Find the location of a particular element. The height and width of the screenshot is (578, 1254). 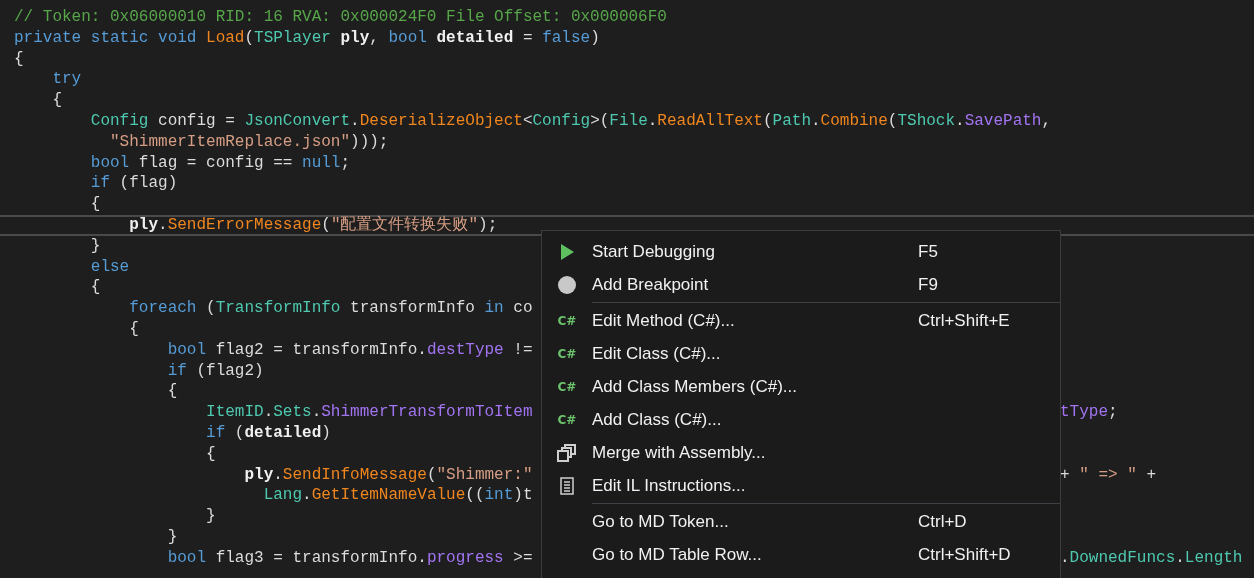

menu-item: C# Edit Method (C#)... Ctrl+Shift+E is located at coordinates (801, 320).